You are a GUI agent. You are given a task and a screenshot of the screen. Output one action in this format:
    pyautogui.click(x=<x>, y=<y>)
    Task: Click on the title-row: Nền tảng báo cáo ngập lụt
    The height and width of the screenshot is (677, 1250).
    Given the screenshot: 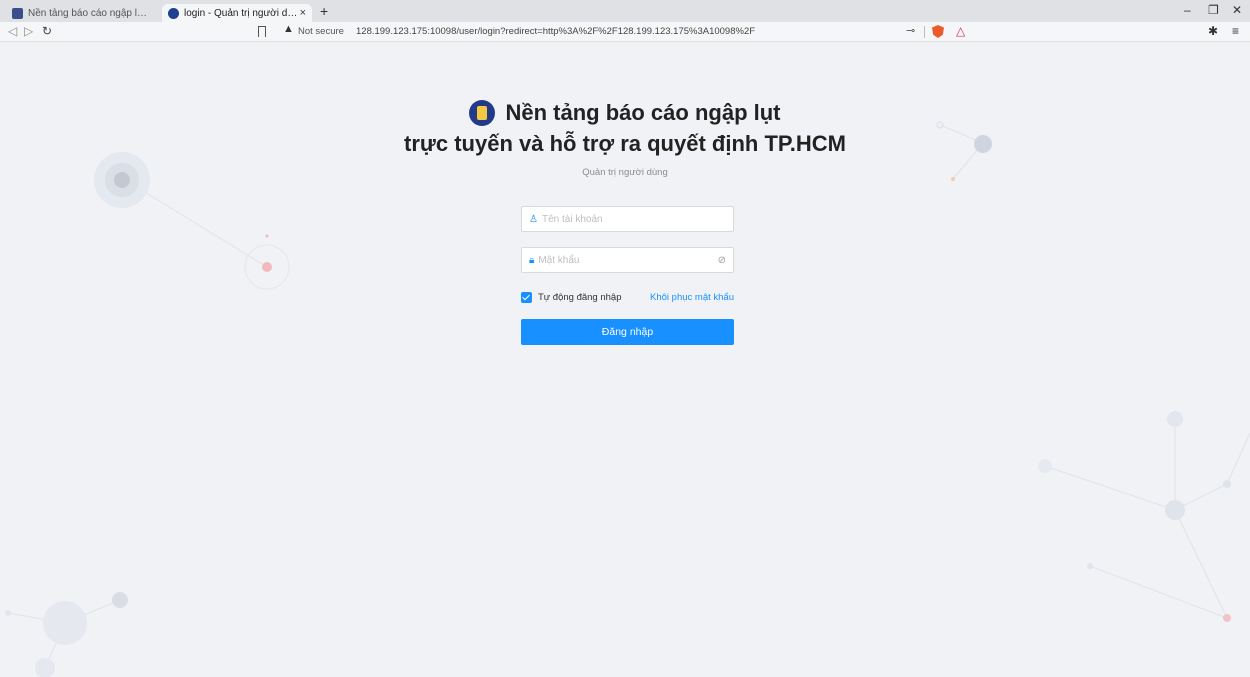 What is the action you would take?
    pyautogui.click(x=625, y=113)
    